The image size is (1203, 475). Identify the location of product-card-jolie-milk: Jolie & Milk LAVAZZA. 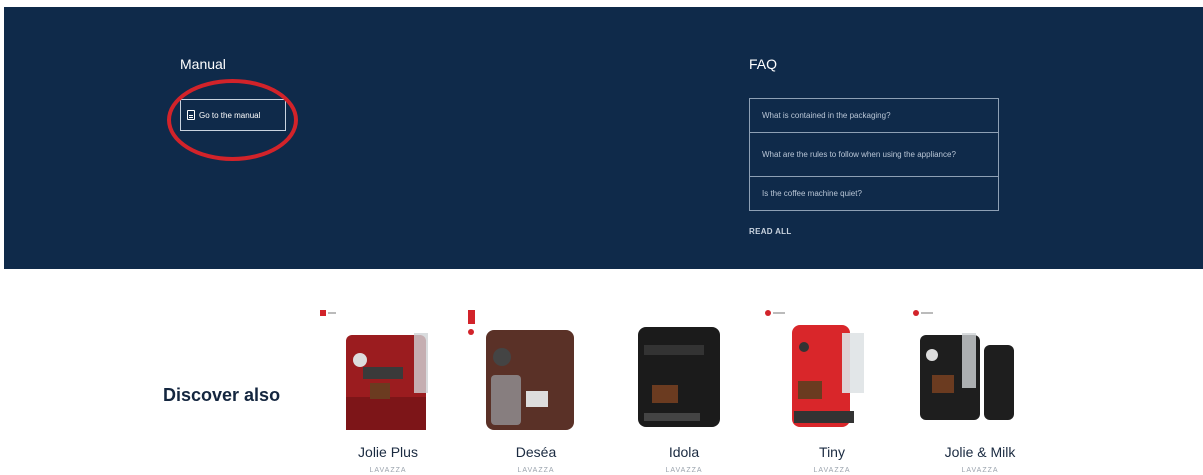
(980, 390).